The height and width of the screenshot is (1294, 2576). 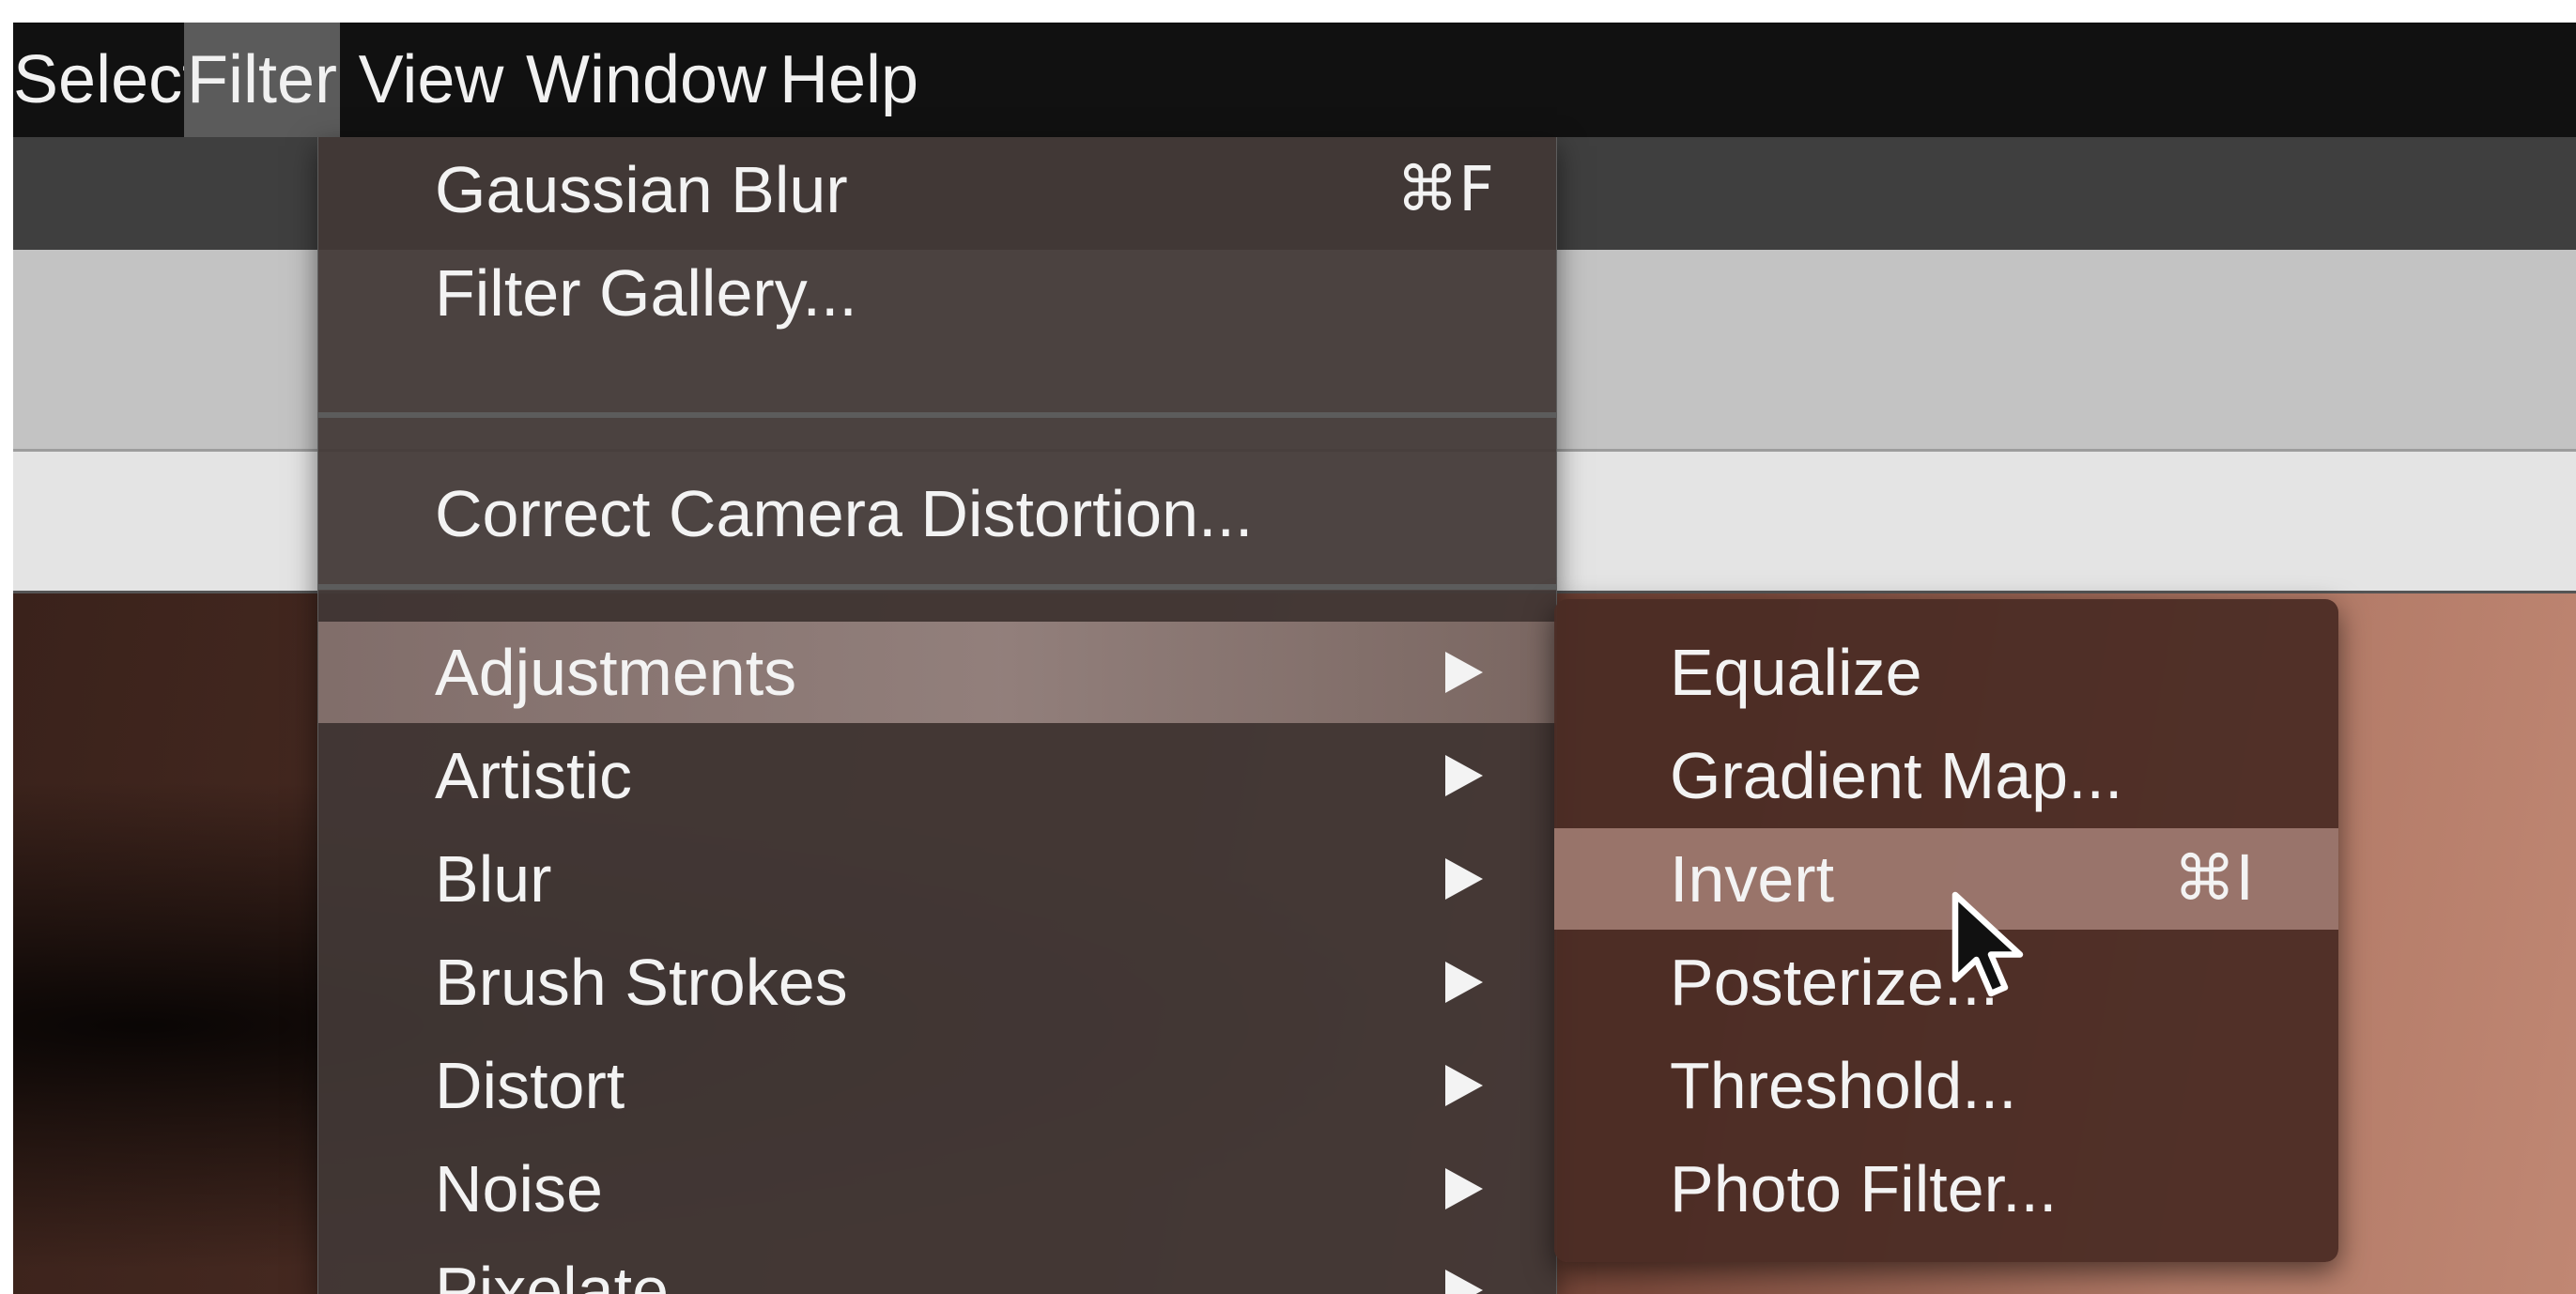 I want to click on menu-bar: Select Filter View Window Help, so click(x=1294, y=80).